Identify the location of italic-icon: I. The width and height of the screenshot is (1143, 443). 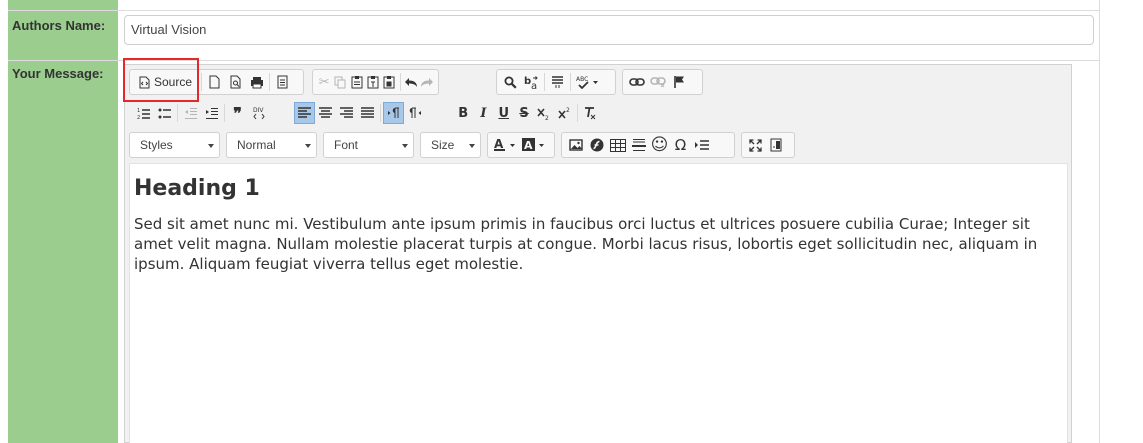
(483, 113).